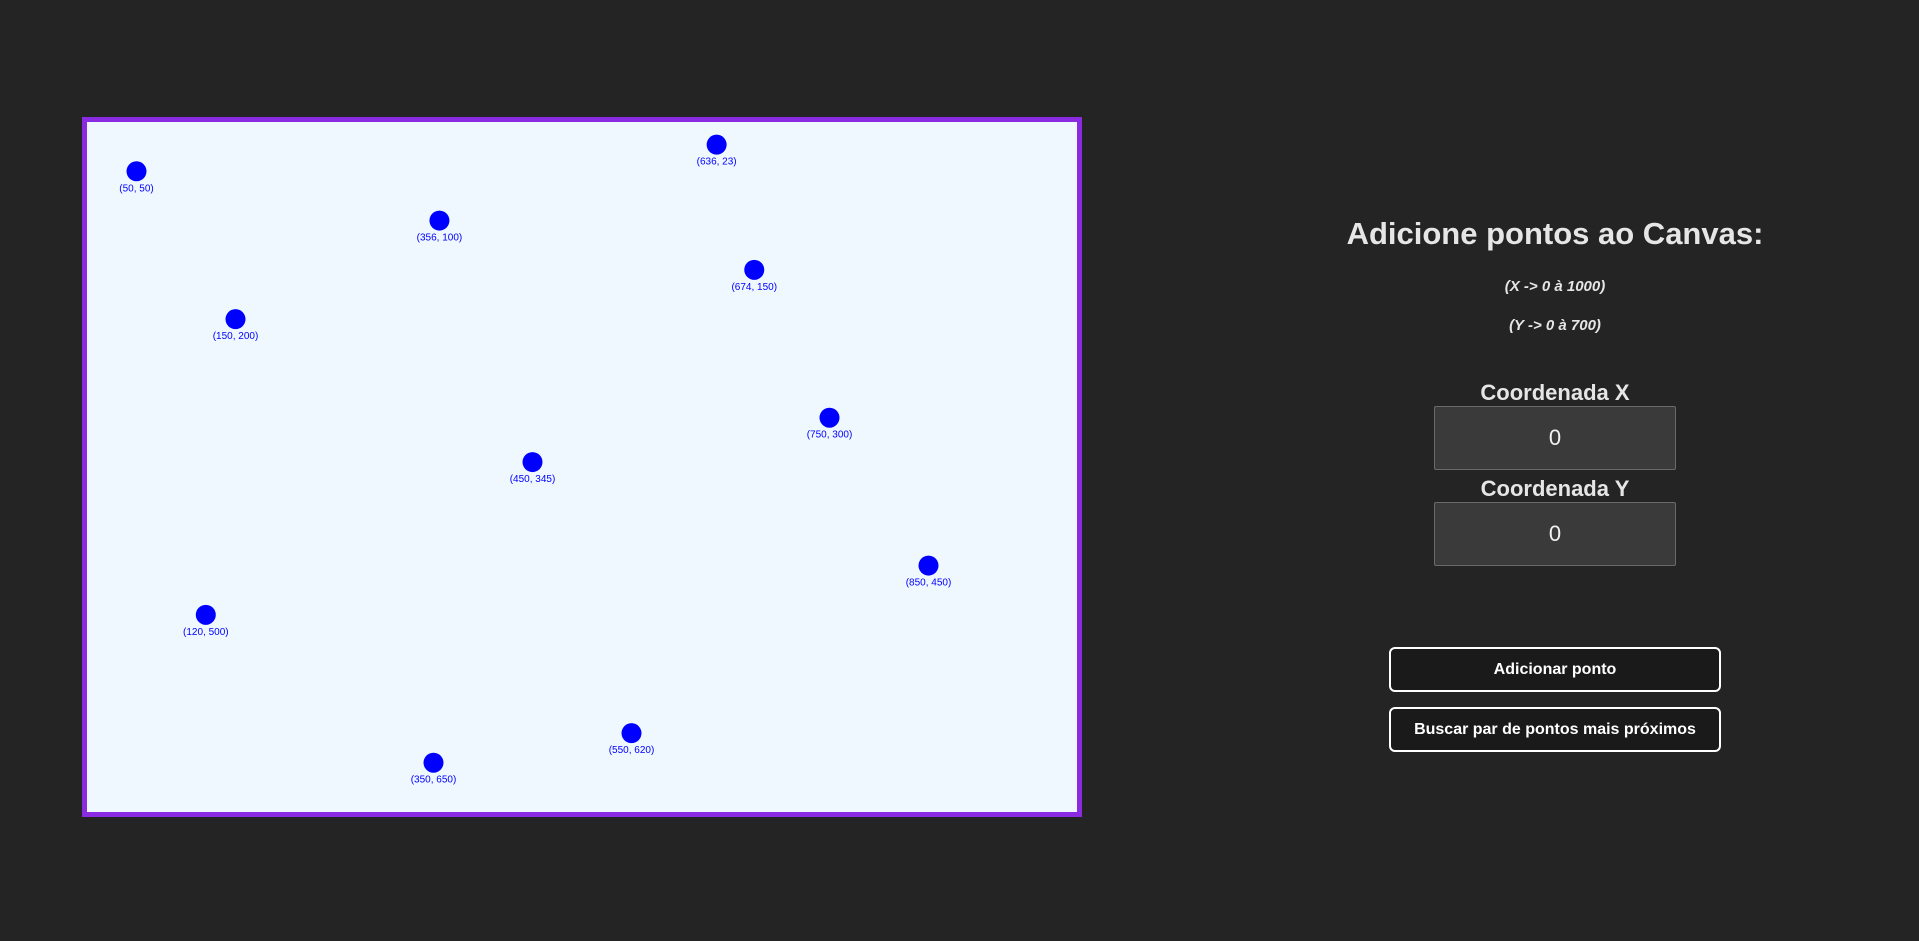 The width and height of the screenshot is (1919, 941). I want to click on x-coordinate-label: Coordenada X, so click(1555, 392).